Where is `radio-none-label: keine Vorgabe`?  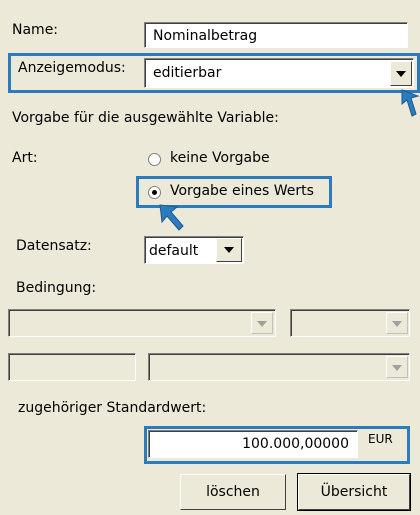 radio-none-label: keine Vorgabe is located at coordinates (220, 158).